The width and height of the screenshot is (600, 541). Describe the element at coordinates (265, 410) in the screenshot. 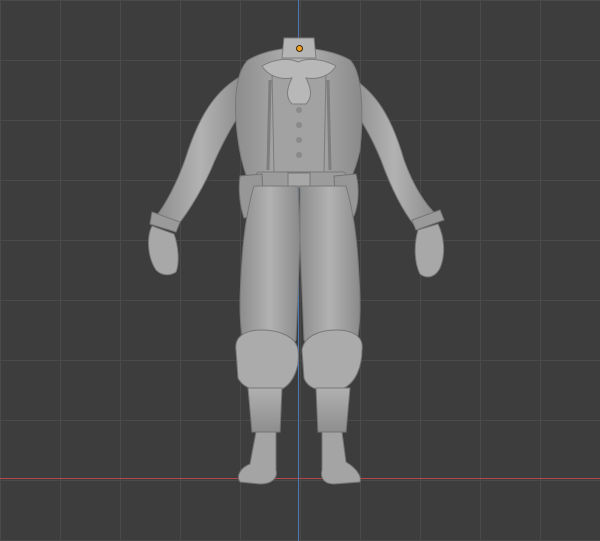

I see `left-boot-shaft` at that location.